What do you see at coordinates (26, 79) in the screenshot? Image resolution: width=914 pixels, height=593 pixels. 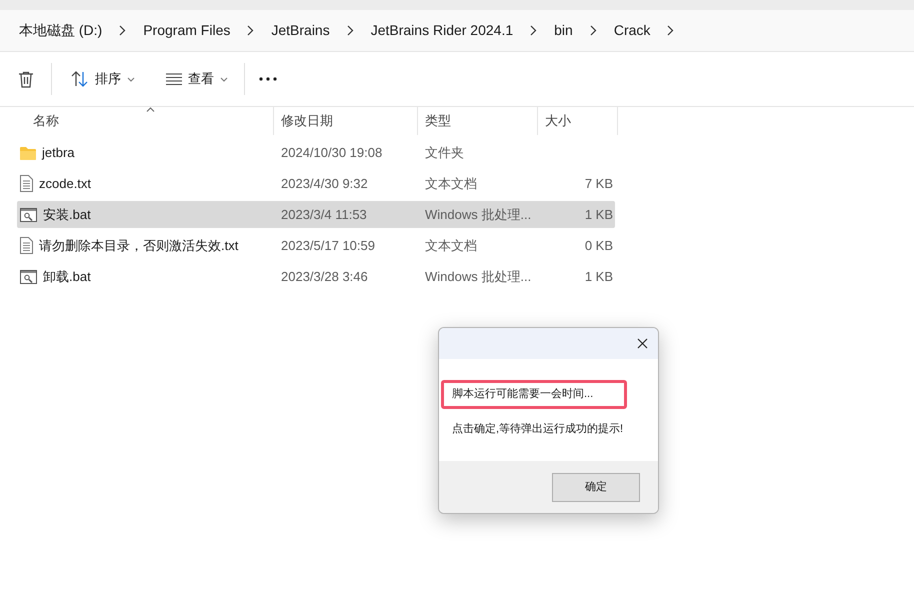 I see `trash-icon` at bounding box center [26, 79].